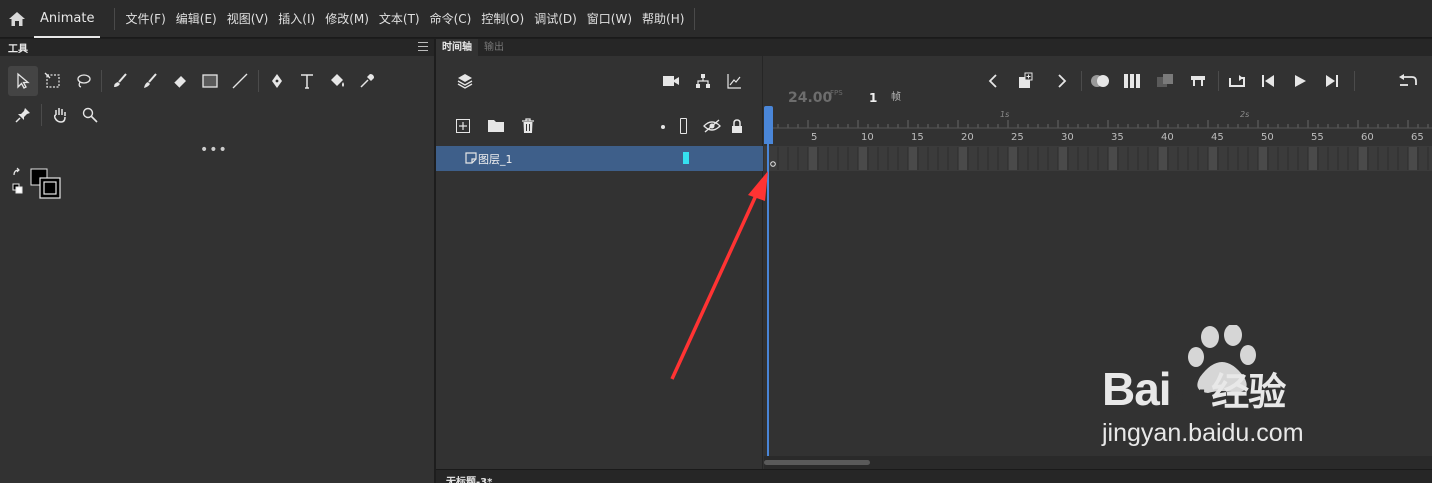 Image resolution: width=1432 pixels, height=483 pixels. I want to click on panel-menu-icon, so click(423, 46).